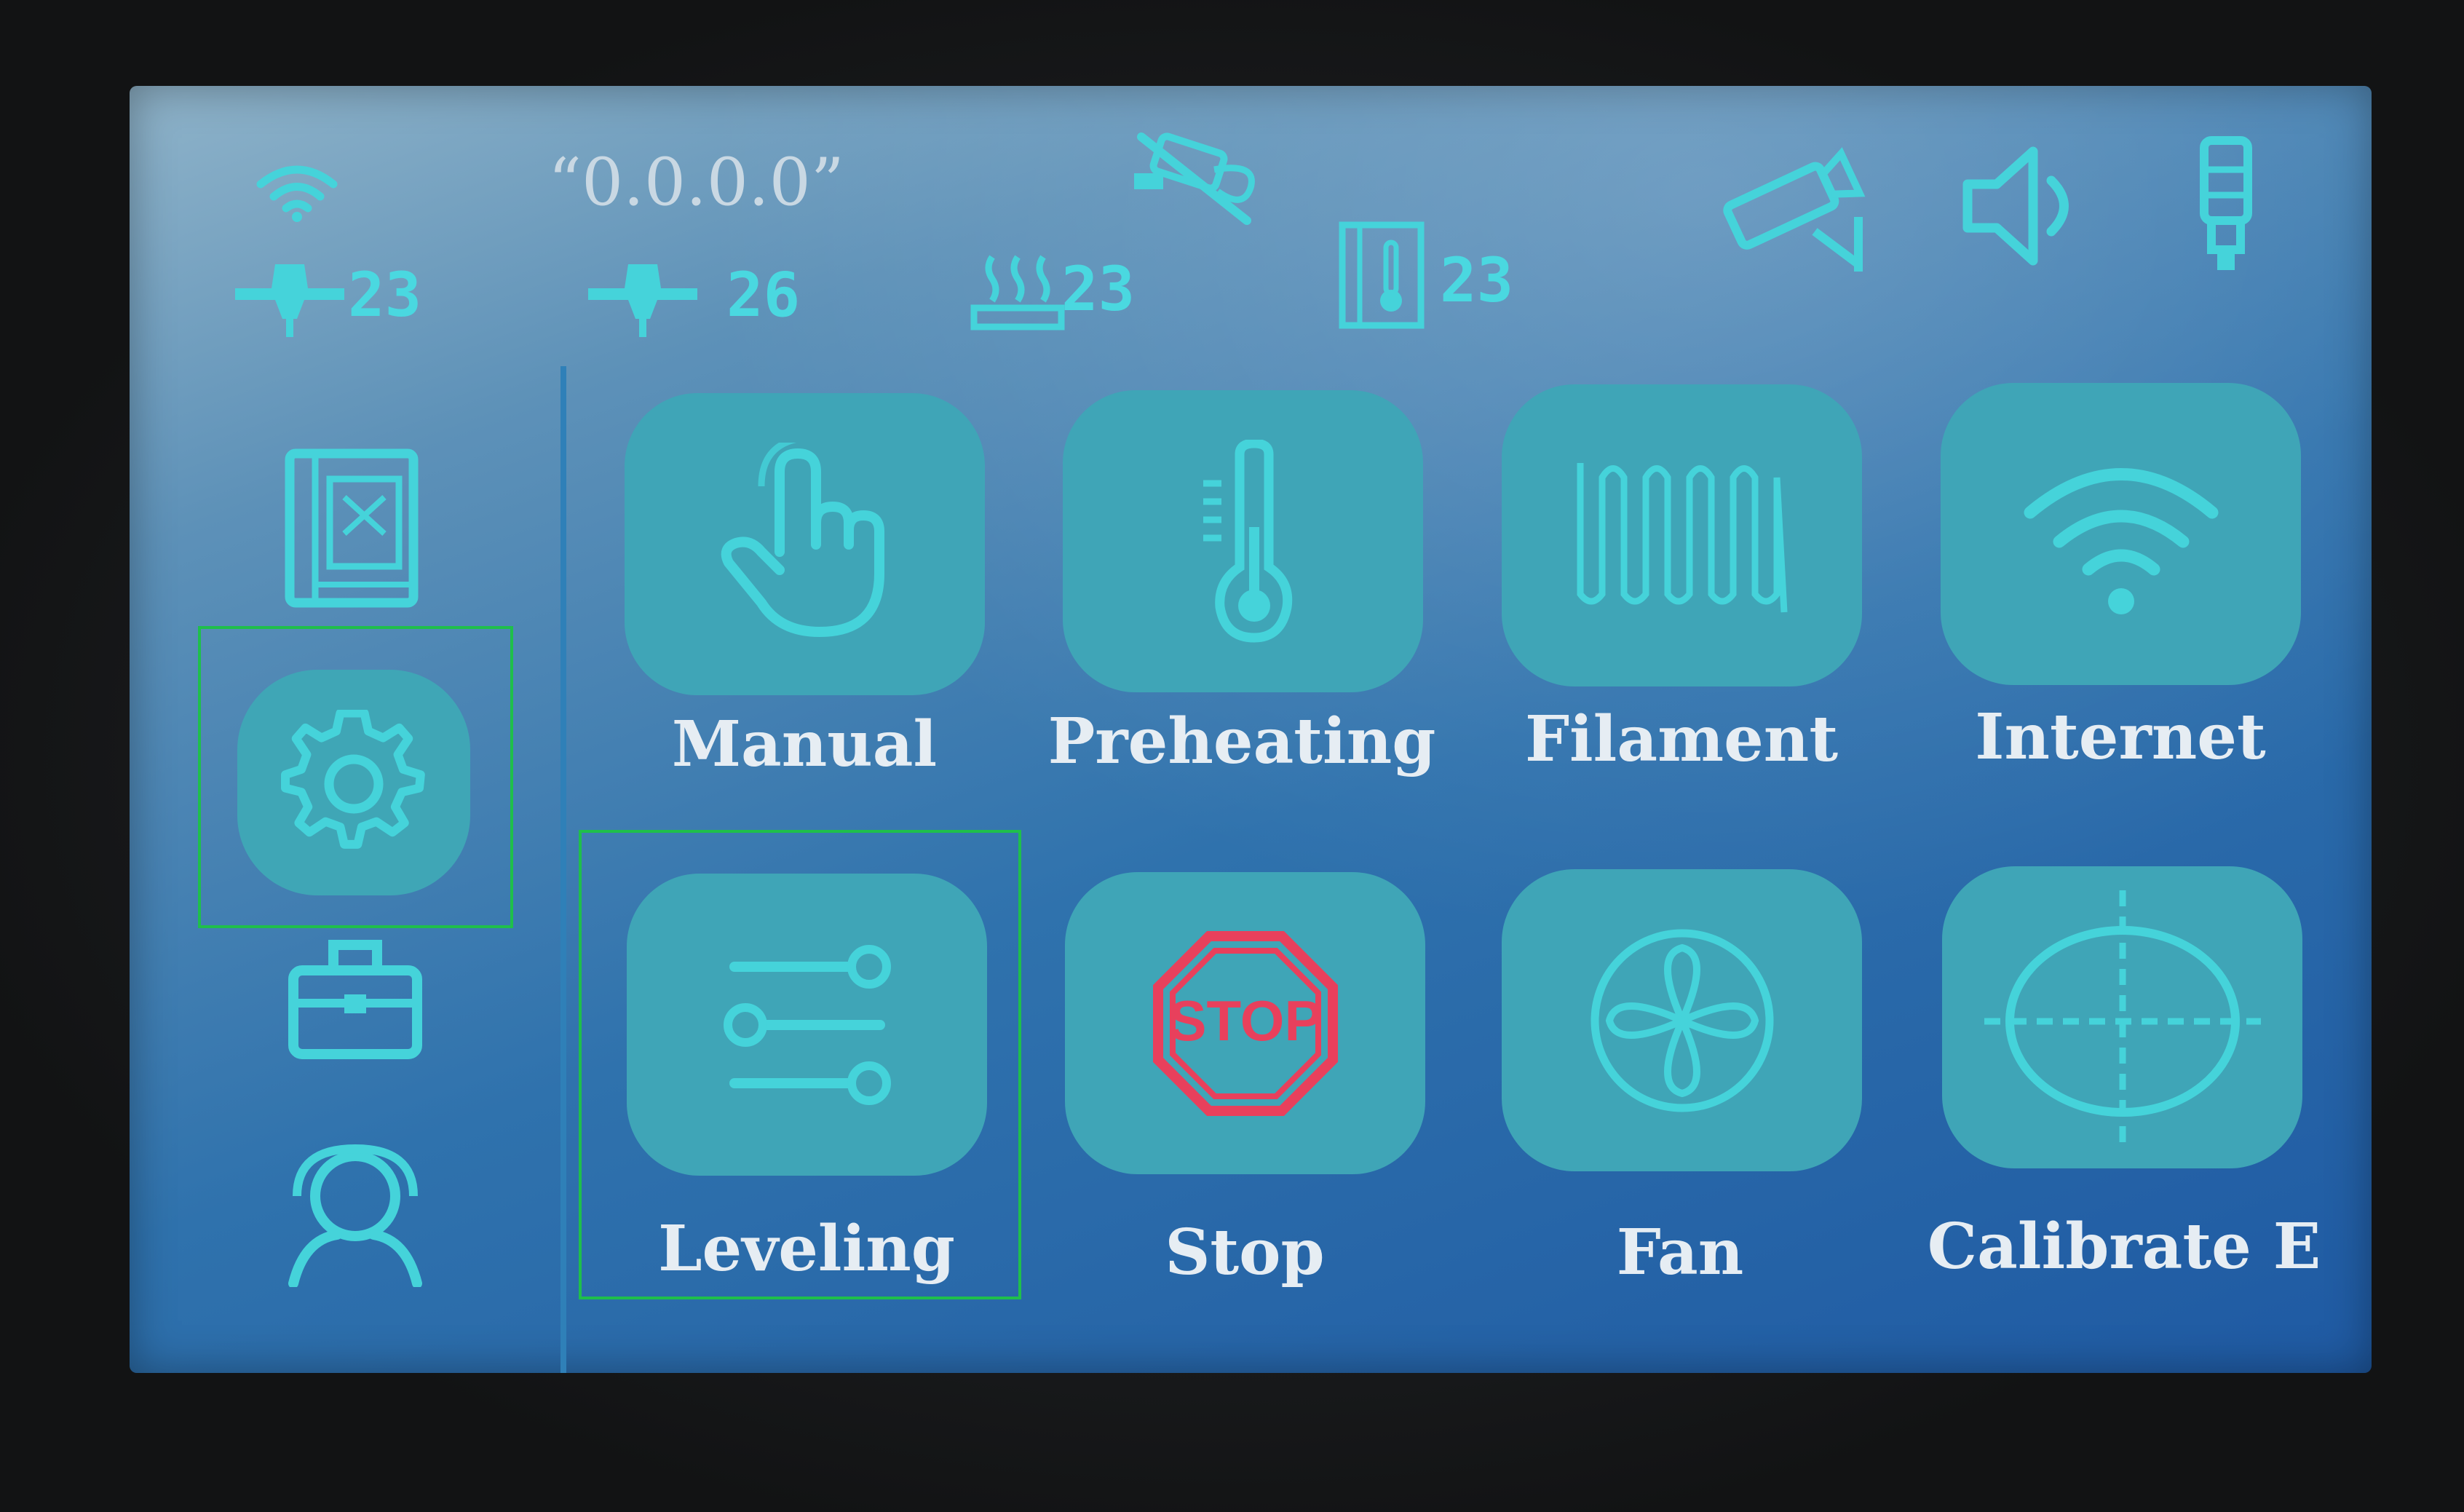 Image resolution: width=2464 pixels, height=1512 pixels. I want to click on wifi-icon, so click(2121, 540).